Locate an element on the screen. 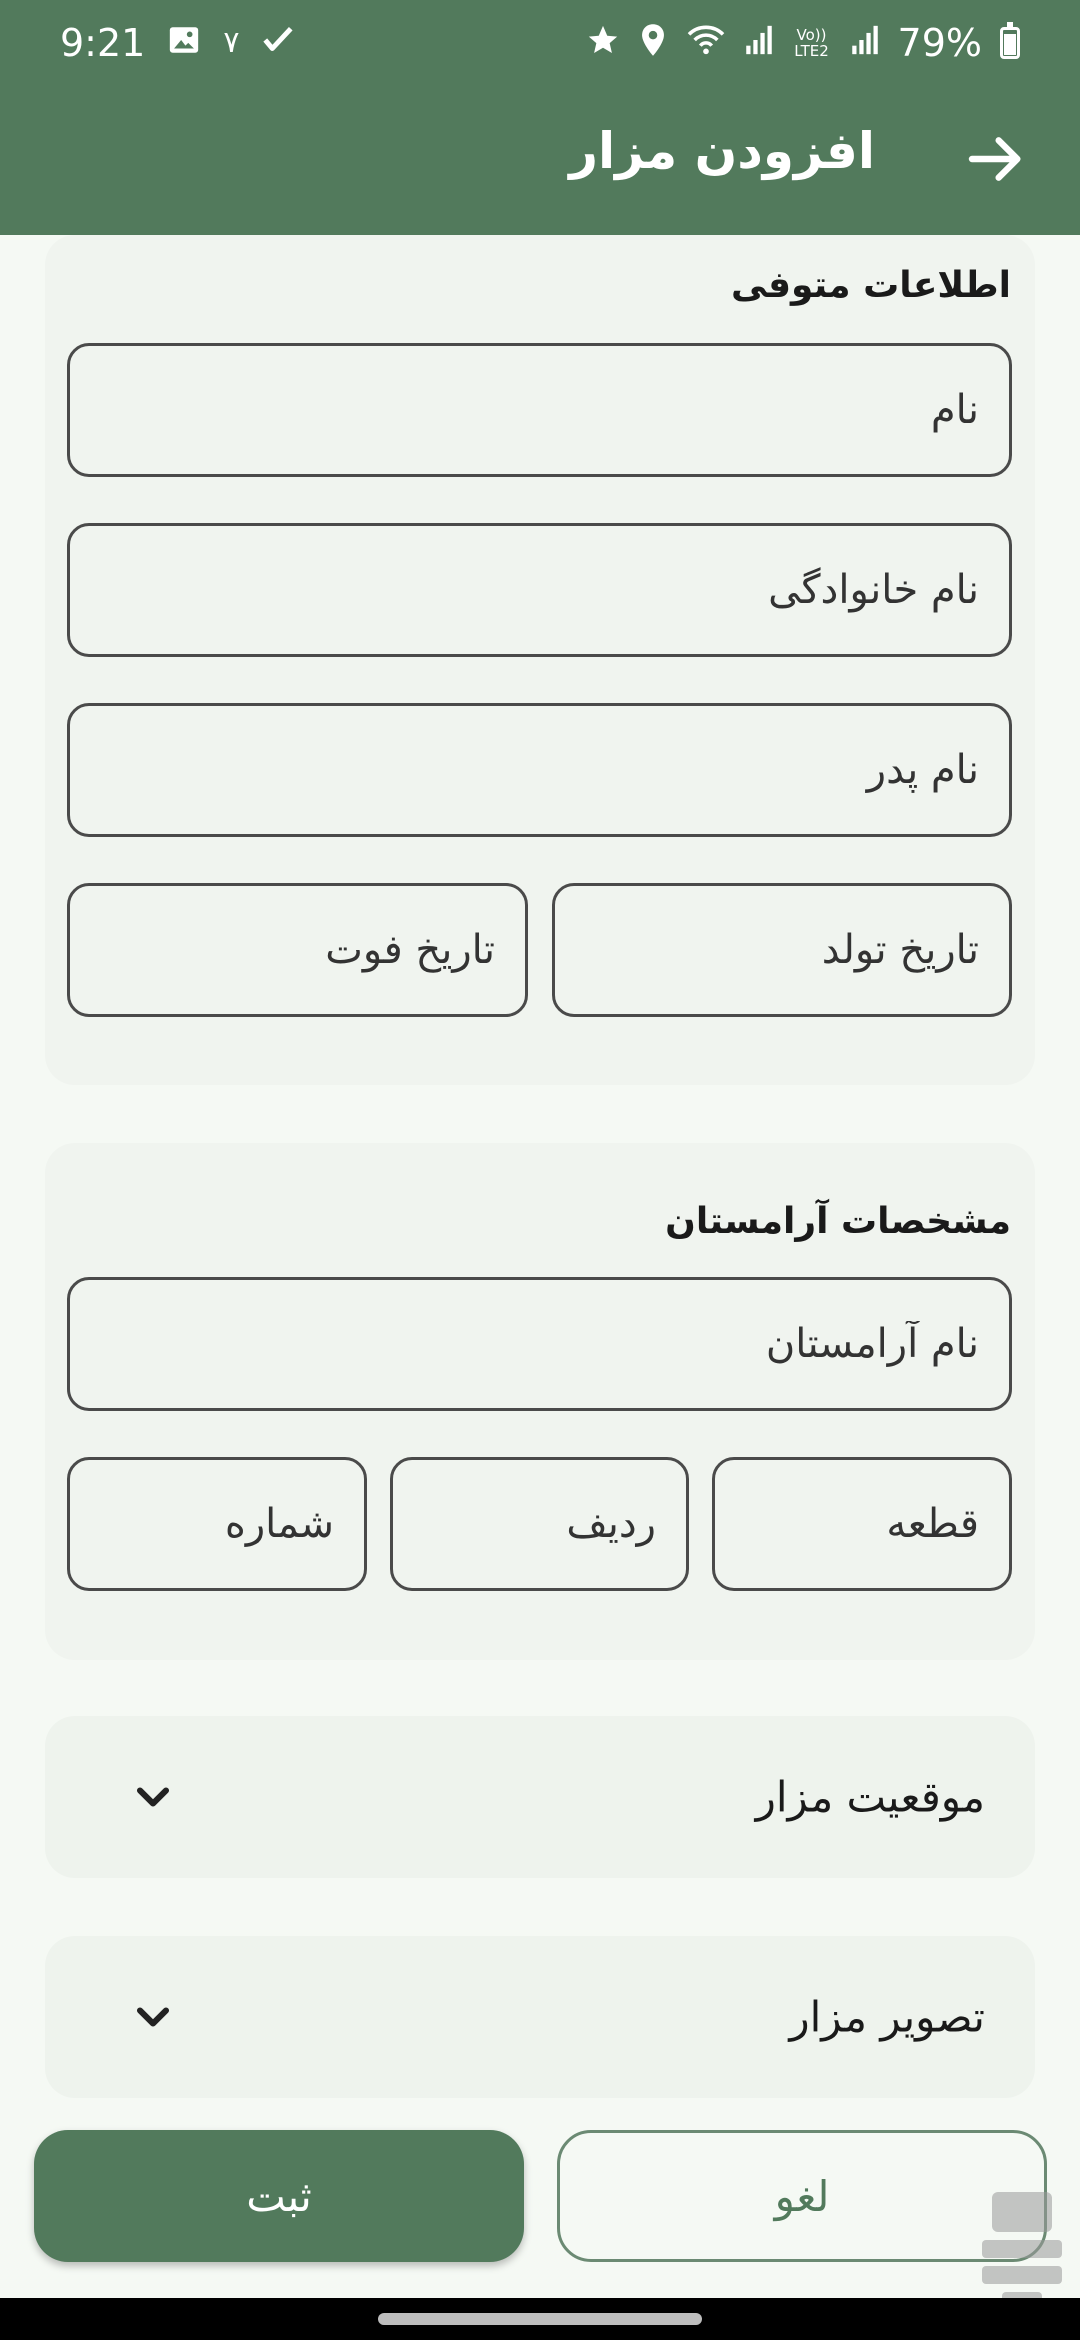  death-date-field is located at coordinates (297, 950).